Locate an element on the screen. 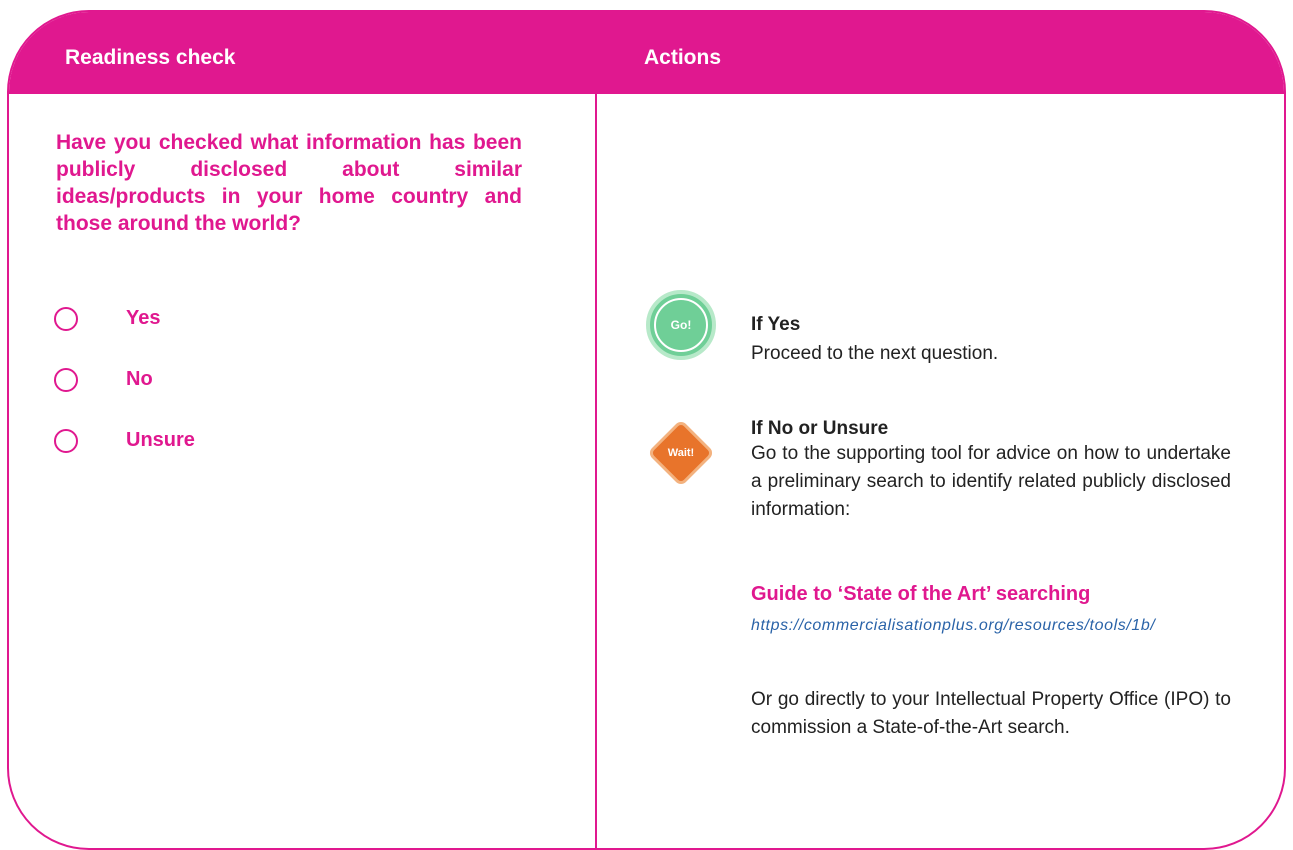  option-no-label: No is located at coordinates (139, 379).